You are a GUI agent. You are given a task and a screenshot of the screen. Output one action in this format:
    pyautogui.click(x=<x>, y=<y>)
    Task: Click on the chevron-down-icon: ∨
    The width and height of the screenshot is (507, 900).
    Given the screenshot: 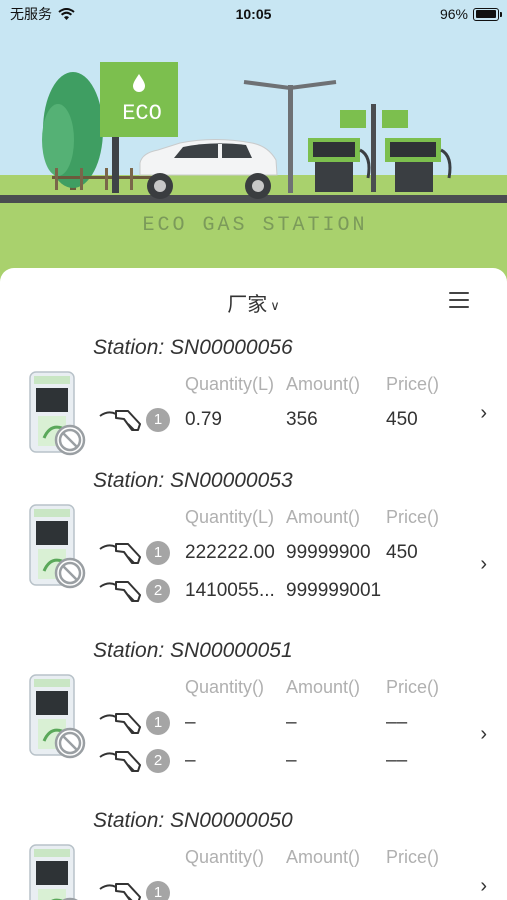 What is the action you would take?
    pyautogui.click(x=275, y=305)
    